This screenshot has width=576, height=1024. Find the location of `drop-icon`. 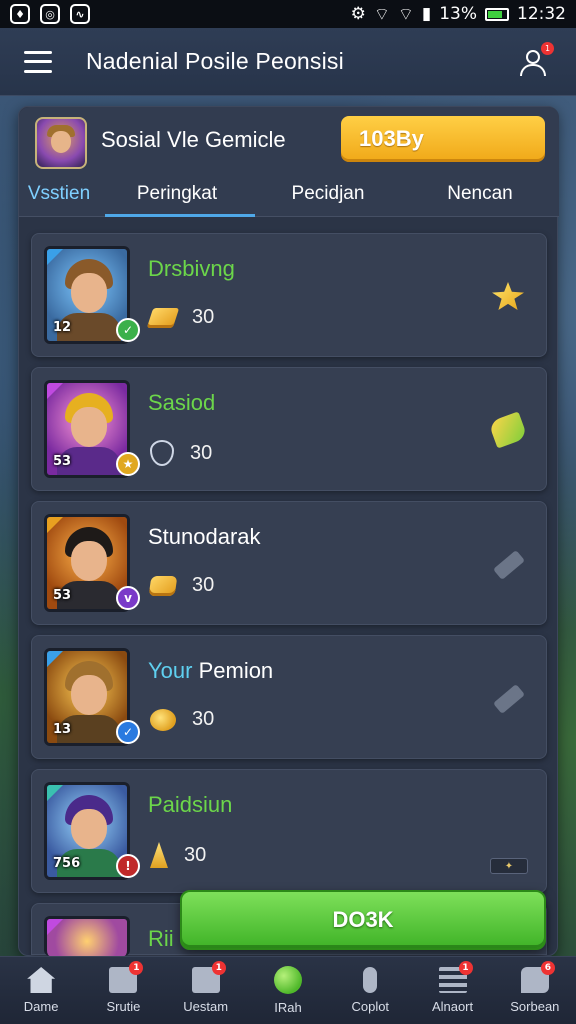

drop-icon is located at coordinates (159, 855).